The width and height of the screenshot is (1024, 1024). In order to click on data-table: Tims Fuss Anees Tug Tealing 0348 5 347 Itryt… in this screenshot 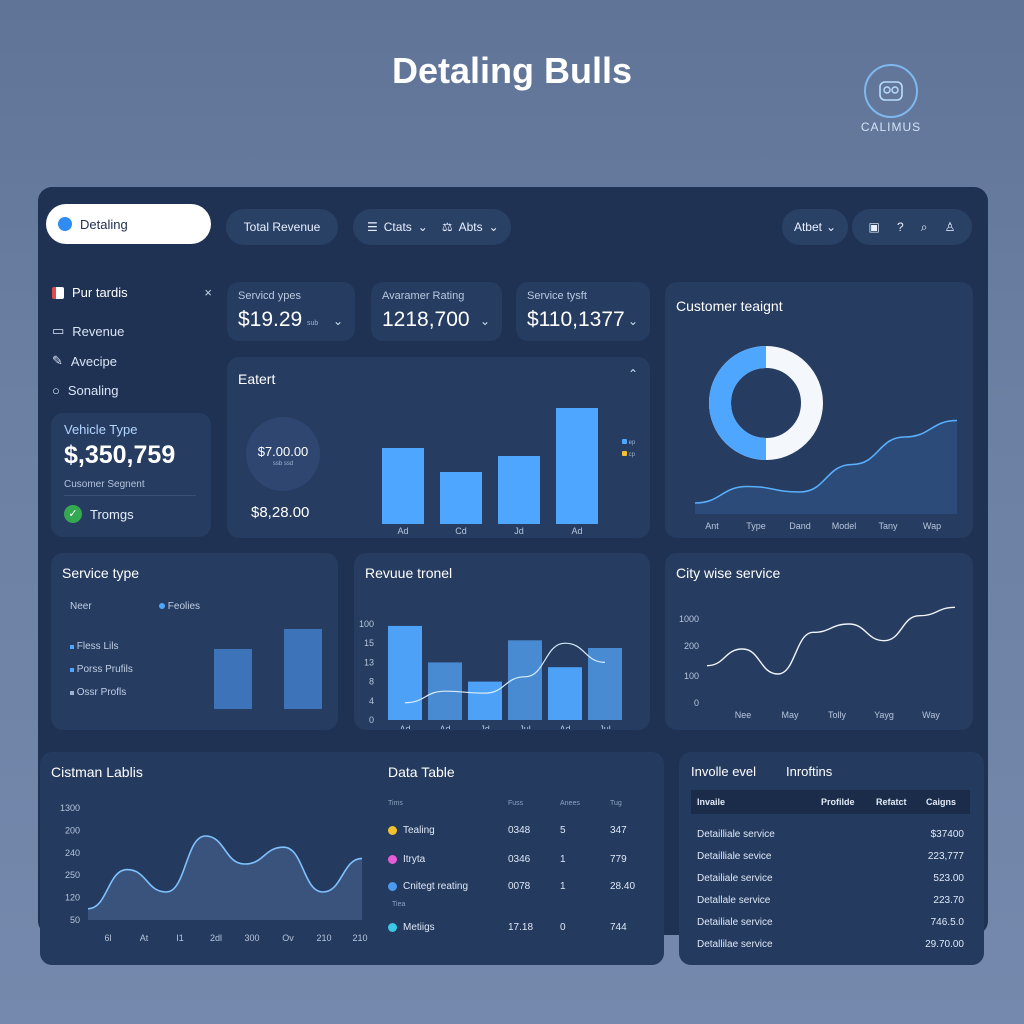, I will do `click(518, 878)`.